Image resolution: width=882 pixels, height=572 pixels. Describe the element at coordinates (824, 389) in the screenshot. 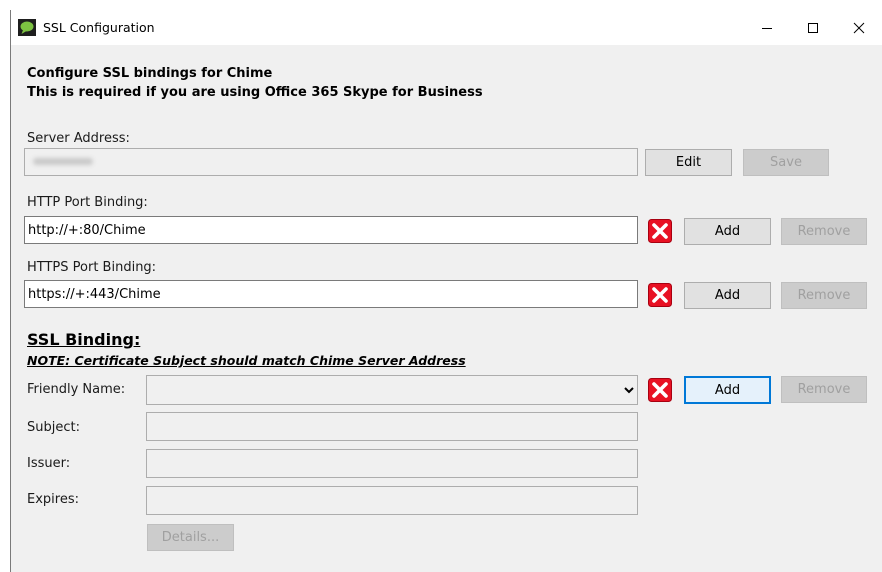

I see `ssl-remove-button: Remove` at that location.